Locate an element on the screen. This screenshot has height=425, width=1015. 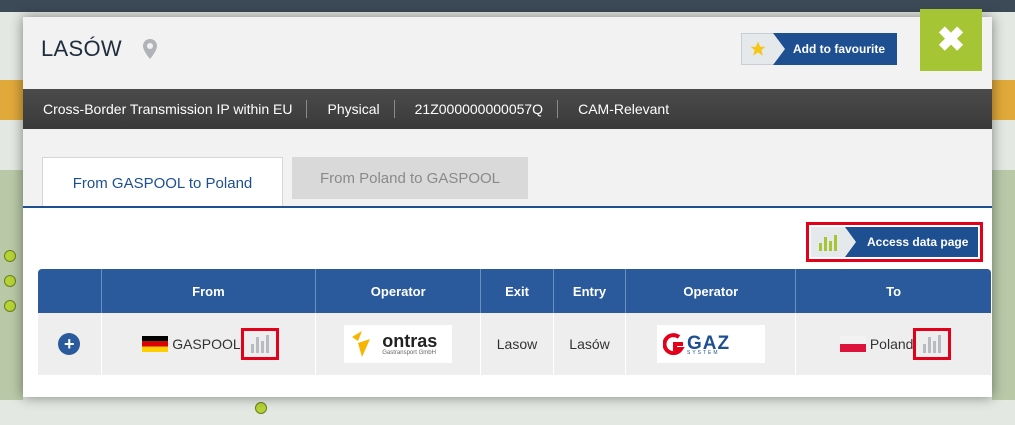
flow-type: Physical is located at coordinates (353, 109).